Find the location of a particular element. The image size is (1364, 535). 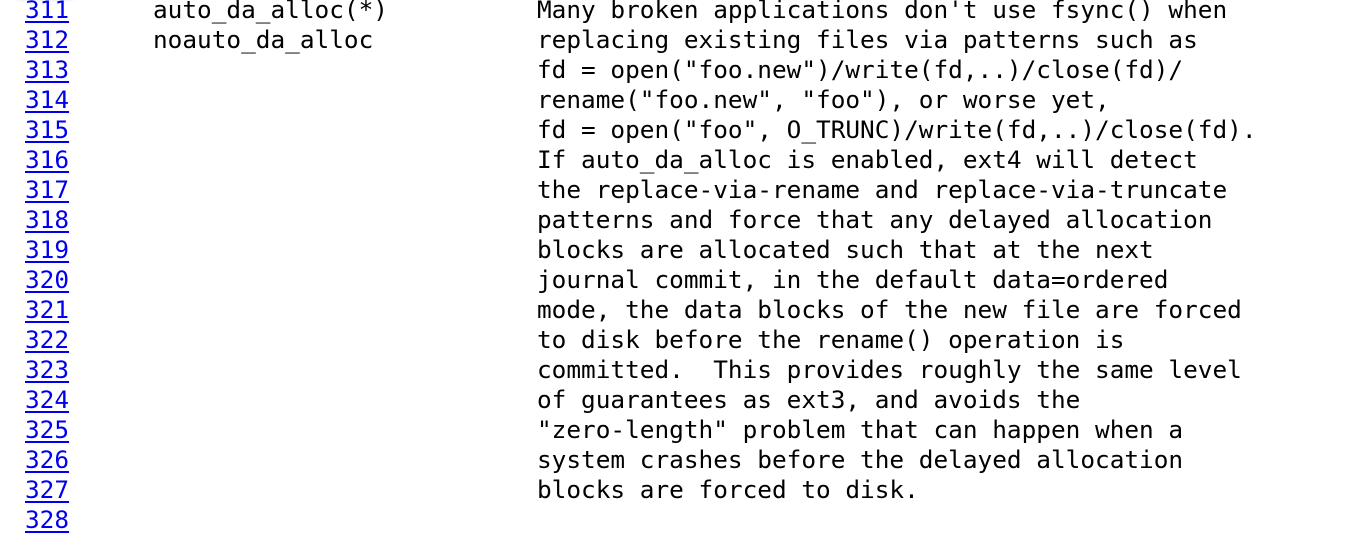

line-number-link: 317 is located at coordinates (47, 190).